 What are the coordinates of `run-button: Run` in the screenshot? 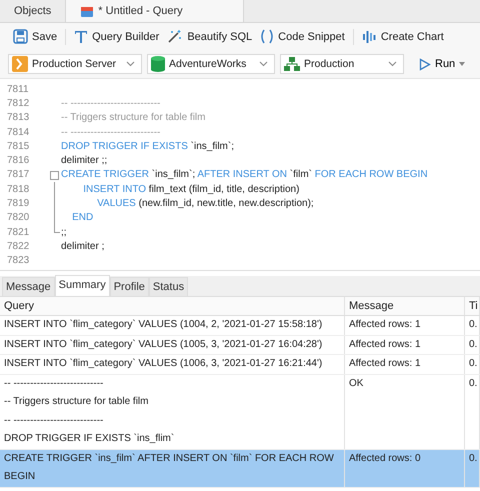 It's located at (442, 64).